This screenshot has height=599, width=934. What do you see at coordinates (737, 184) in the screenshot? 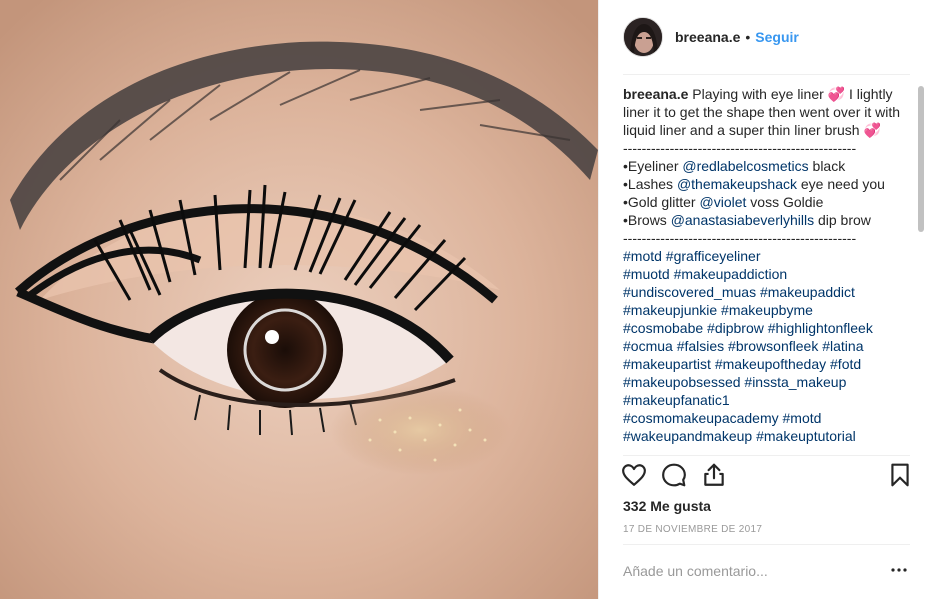
I see `mention-link: @themakeupshack` at bounding box center [737, 184].